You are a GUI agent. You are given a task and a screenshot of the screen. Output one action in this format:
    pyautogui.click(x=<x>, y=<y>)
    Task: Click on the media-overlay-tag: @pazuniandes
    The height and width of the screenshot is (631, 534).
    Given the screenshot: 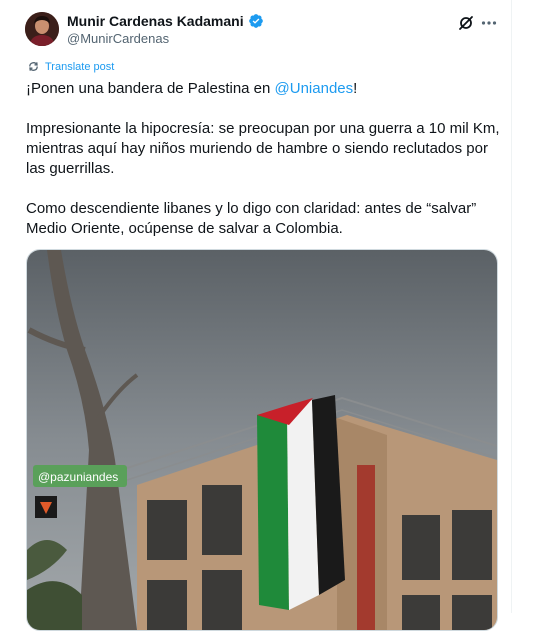 What is the action you would take?
    pyautogui.click(x=78, y=477)
    